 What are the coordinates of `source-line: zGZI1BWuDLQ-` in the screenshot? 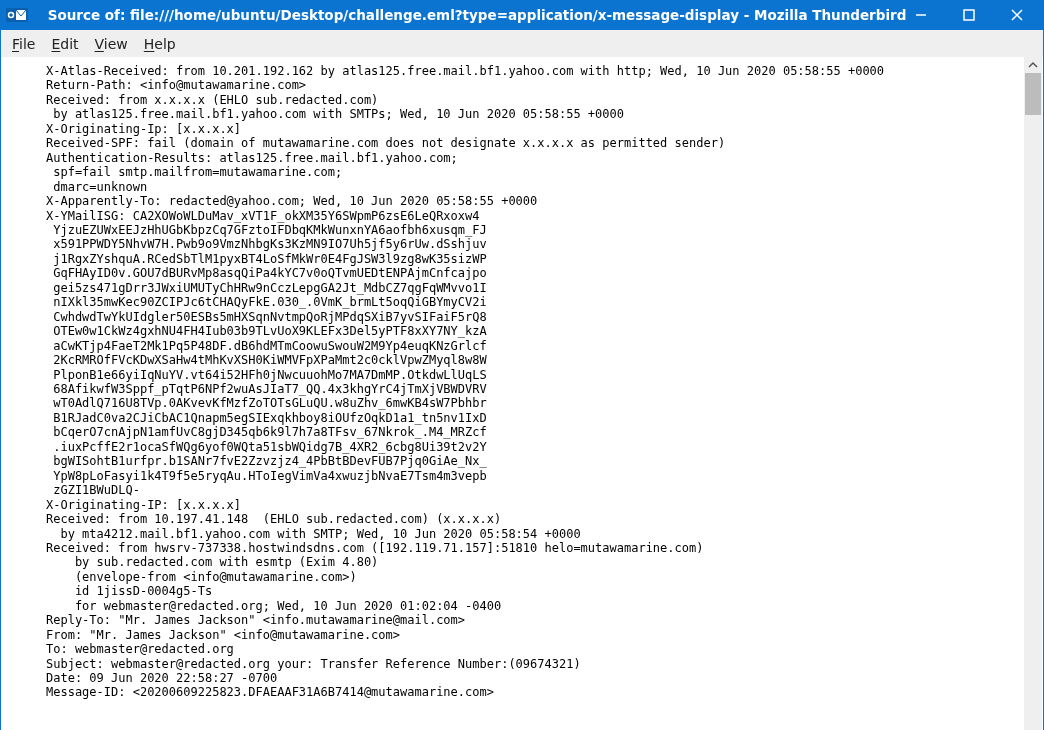 It's located at (96, 490).